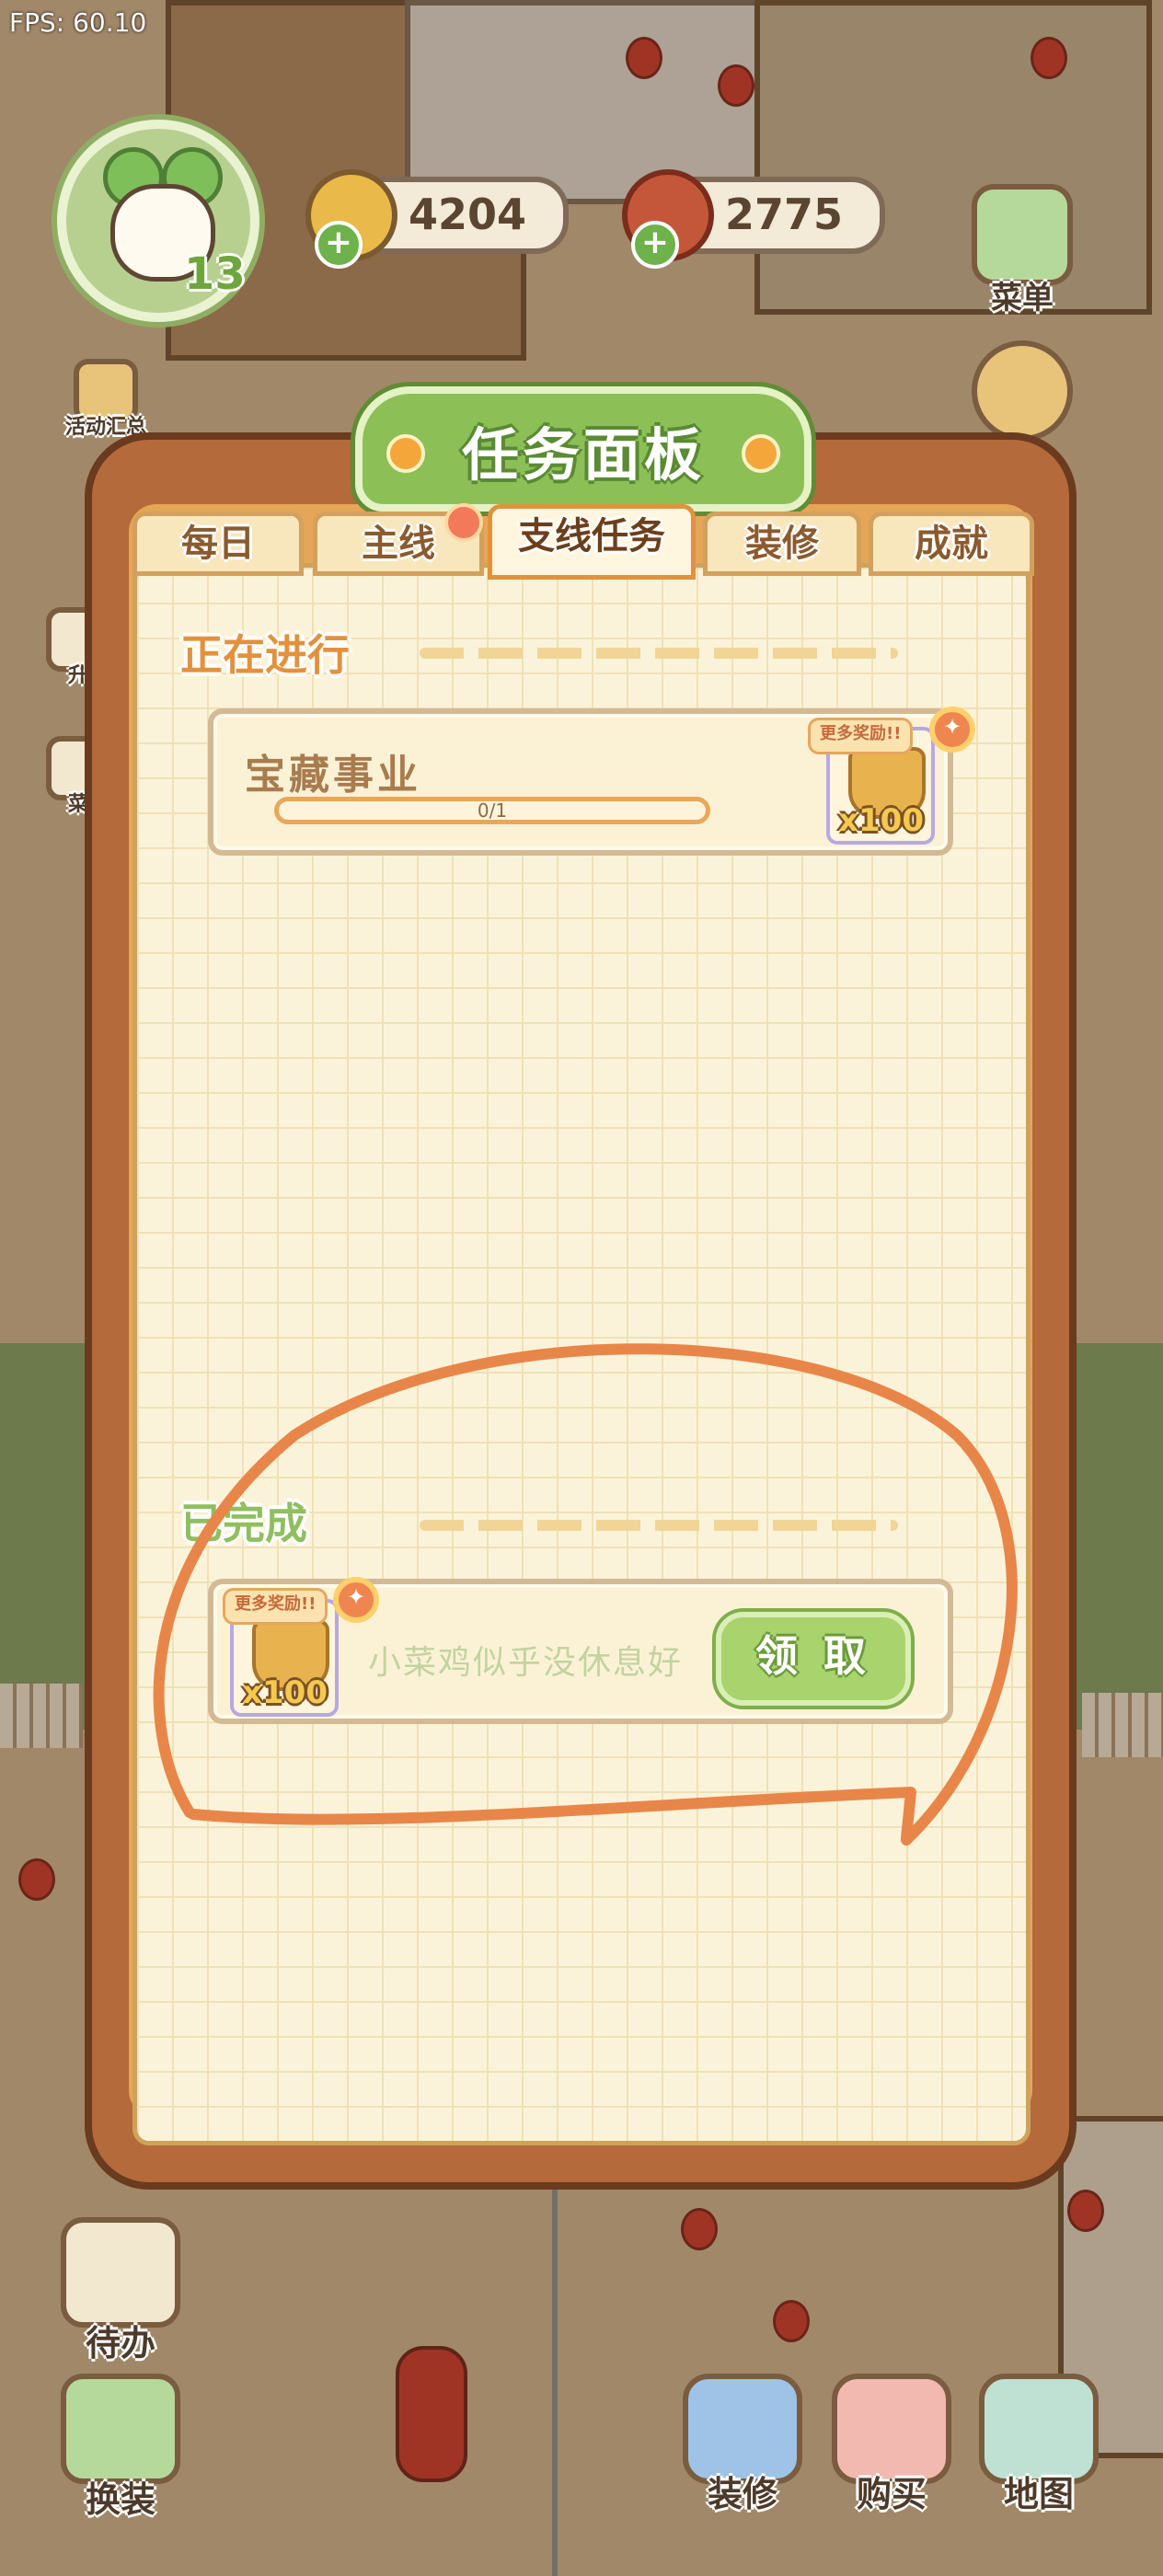 The image size is (1163, 2576). I want to click on annotation-stroke, so click(586, 1594).